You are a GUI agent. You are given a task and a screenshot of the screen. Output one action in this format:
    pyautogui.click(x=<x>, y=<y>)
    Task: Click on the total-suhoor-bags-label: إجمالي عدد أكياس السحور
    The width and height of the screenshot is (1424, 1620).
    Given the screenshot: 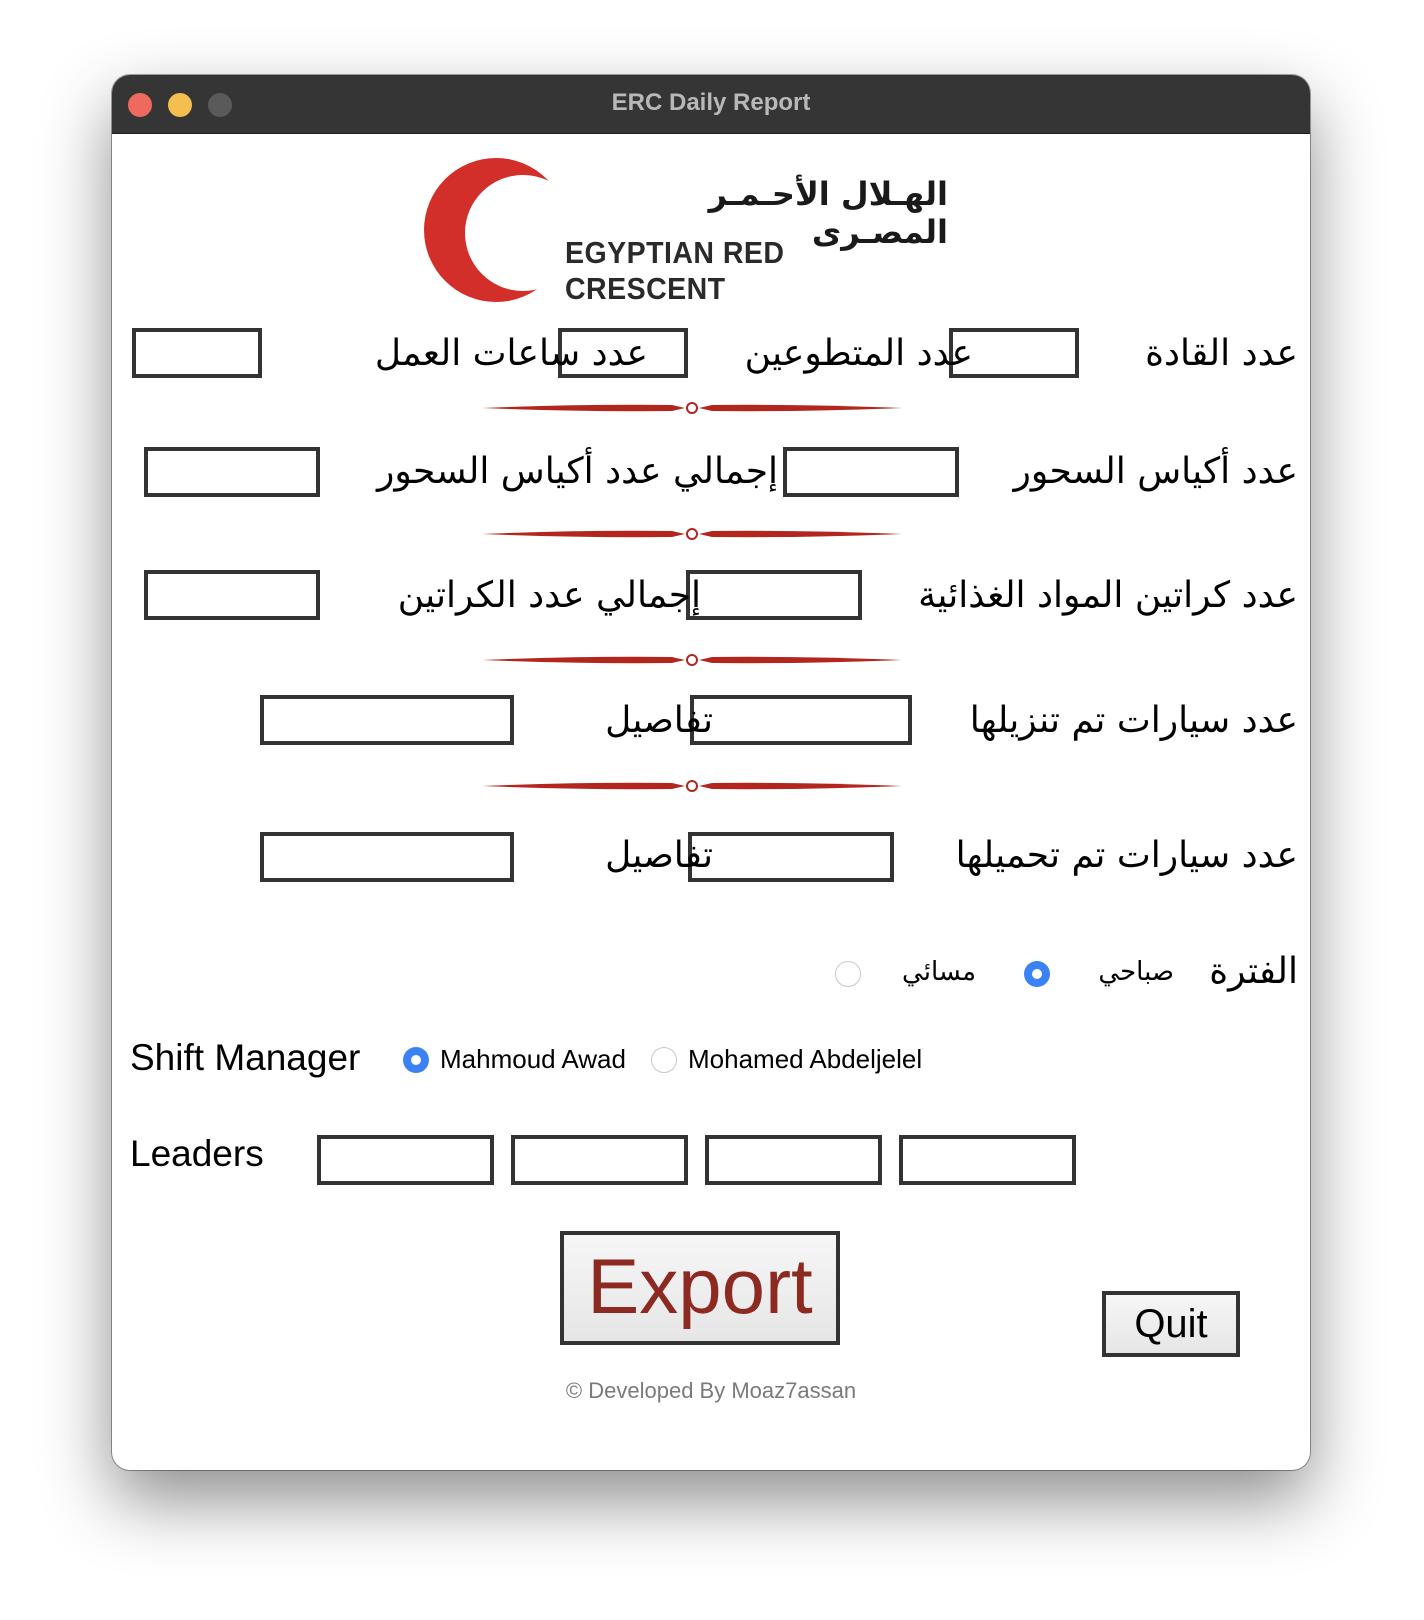 What is the action you would take?
    pyautogui.click(x=577, y=471)
    